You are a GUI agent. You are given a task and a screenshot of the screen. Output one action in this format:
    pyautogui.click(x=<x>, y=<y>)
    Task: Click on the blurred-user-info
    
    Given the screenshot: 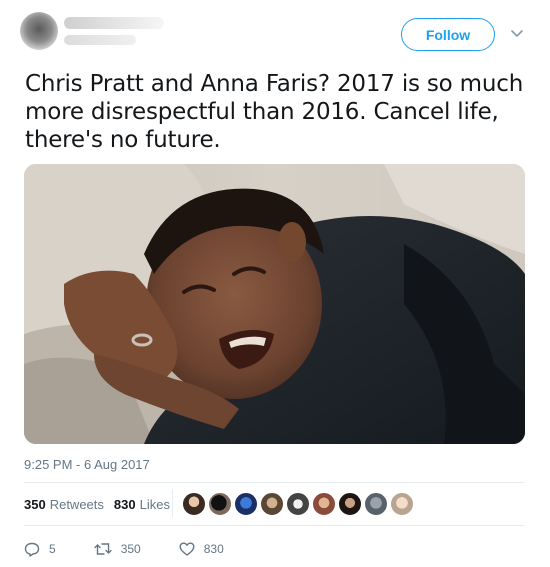 What is the action you would take?
    pyautogui.click(x=94, y=31)
    